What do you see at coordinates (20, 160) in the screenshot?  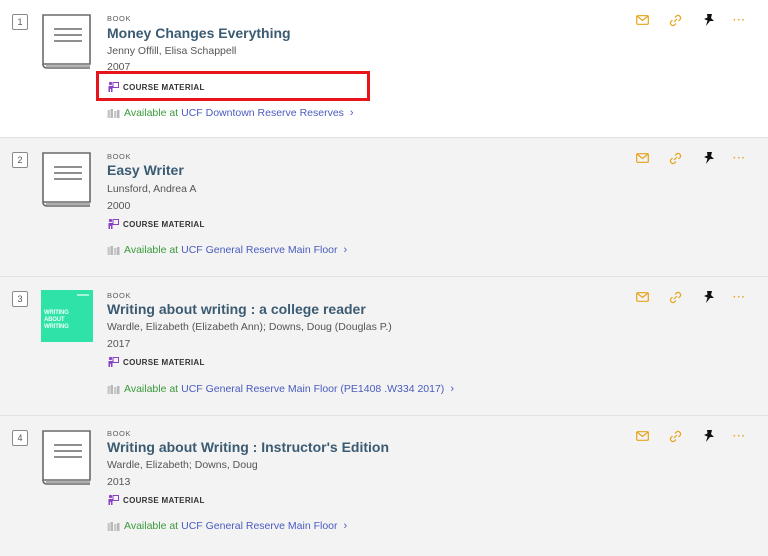 I see `record-number: 2` at bounding box center [20, 160].